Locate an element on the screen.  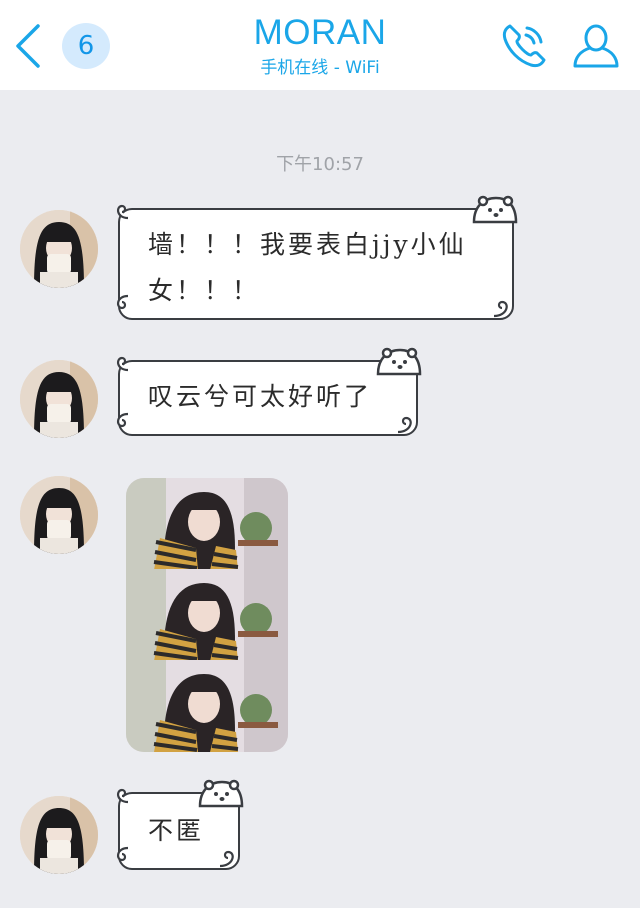
message-bubble: 墙！！！我要表白jjy小仙女！！！ is located at coordinates (316, 264).